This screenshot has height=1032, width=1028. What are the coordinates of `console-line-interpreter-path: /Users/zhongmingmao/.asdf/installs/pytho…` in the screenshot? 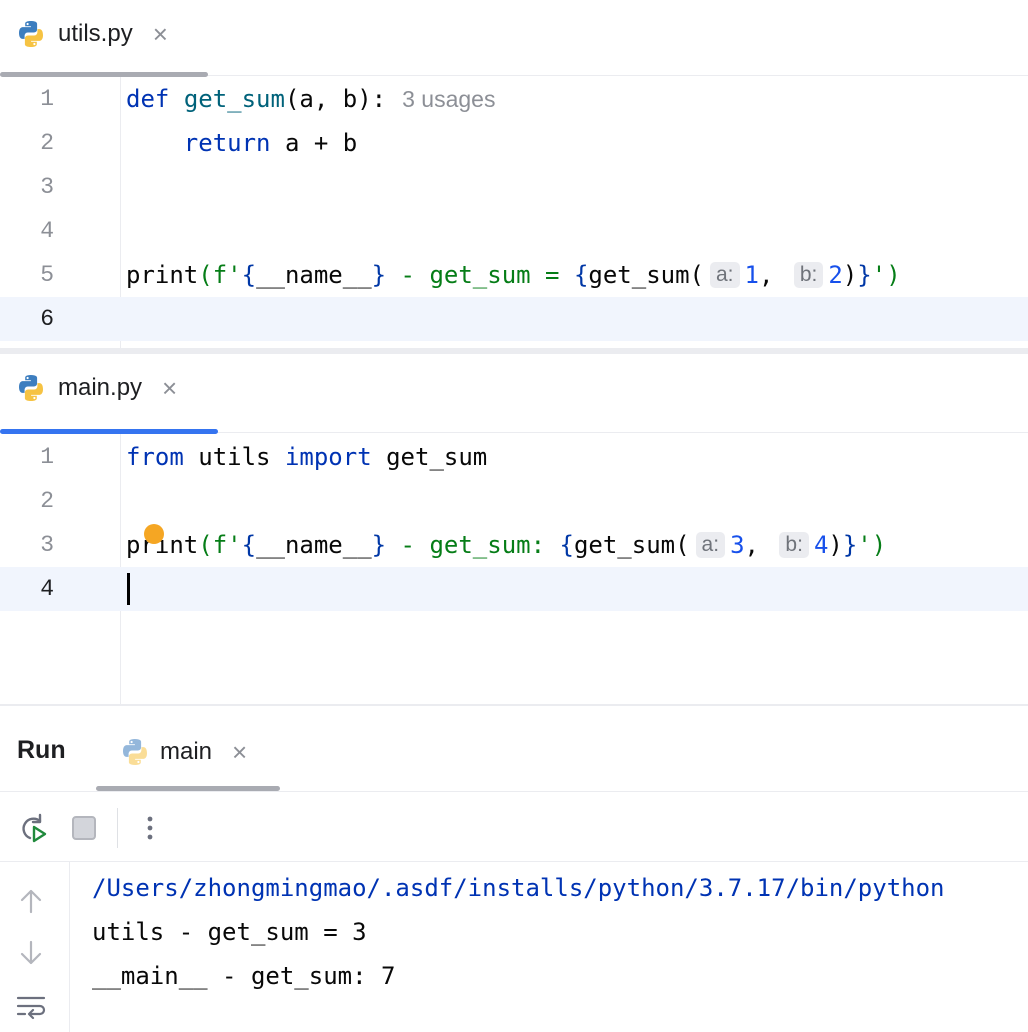 It's located at (518, 888).